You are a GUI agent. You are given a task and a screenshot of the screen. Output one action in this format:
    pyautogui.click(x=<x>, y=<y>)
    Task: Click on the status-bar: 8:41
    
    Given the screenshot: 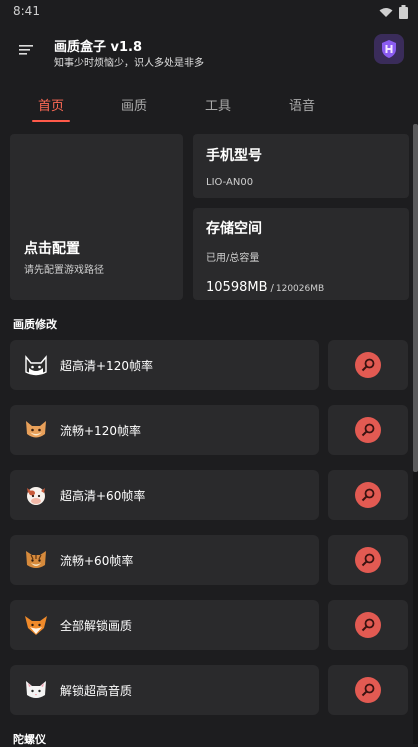 What is the action you would take?
    pyautogui.click(x=209, y=12)
    